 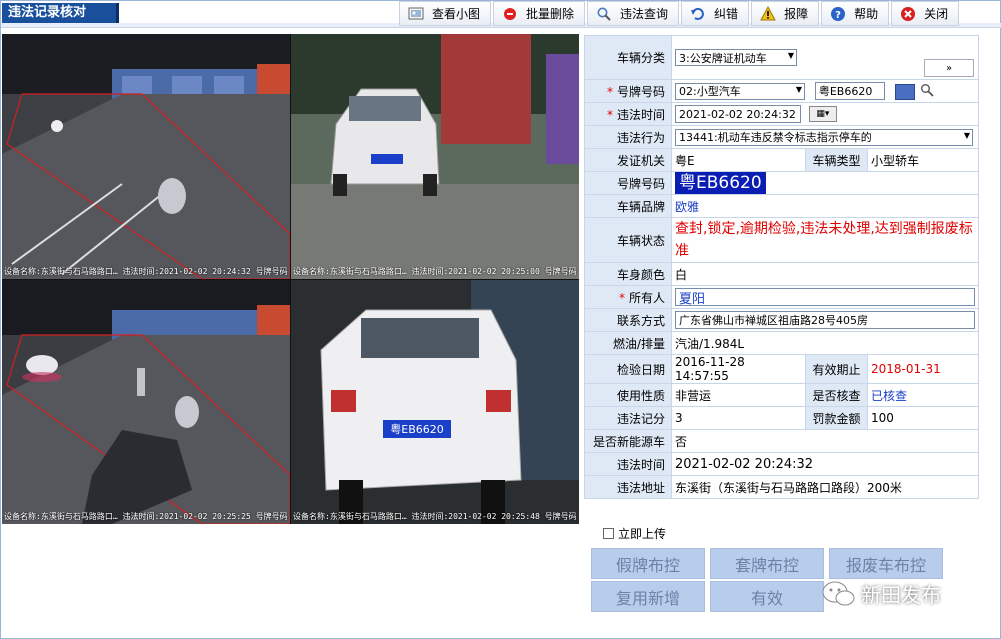 I want to click on plate-search-icon, so click(x=927, y=91).